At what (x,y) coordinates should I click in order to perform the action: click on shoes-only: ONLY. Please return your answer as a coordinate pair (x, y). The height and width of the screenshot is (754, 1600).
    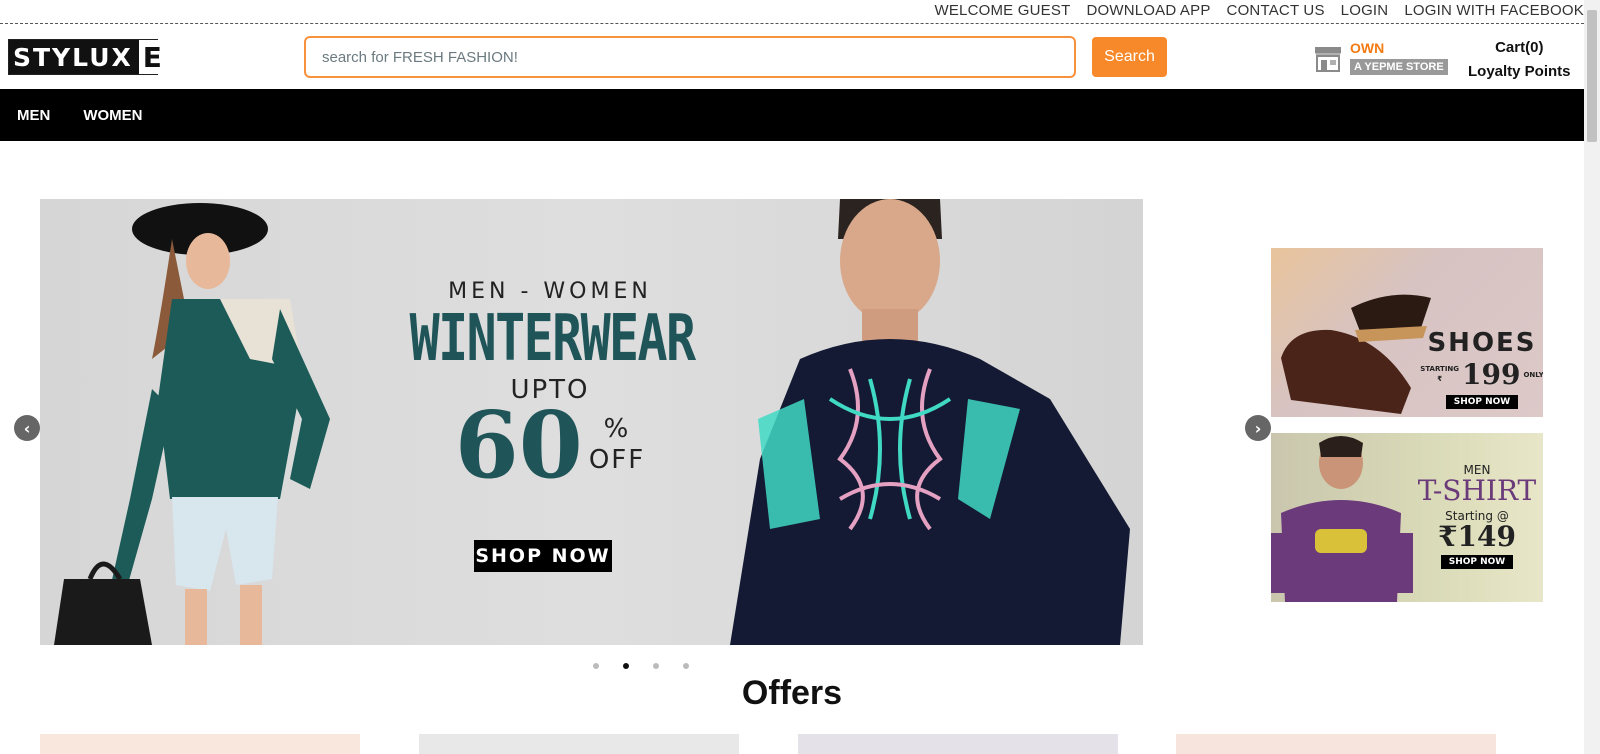
    Looking at the image, I should click on (1533, 374).